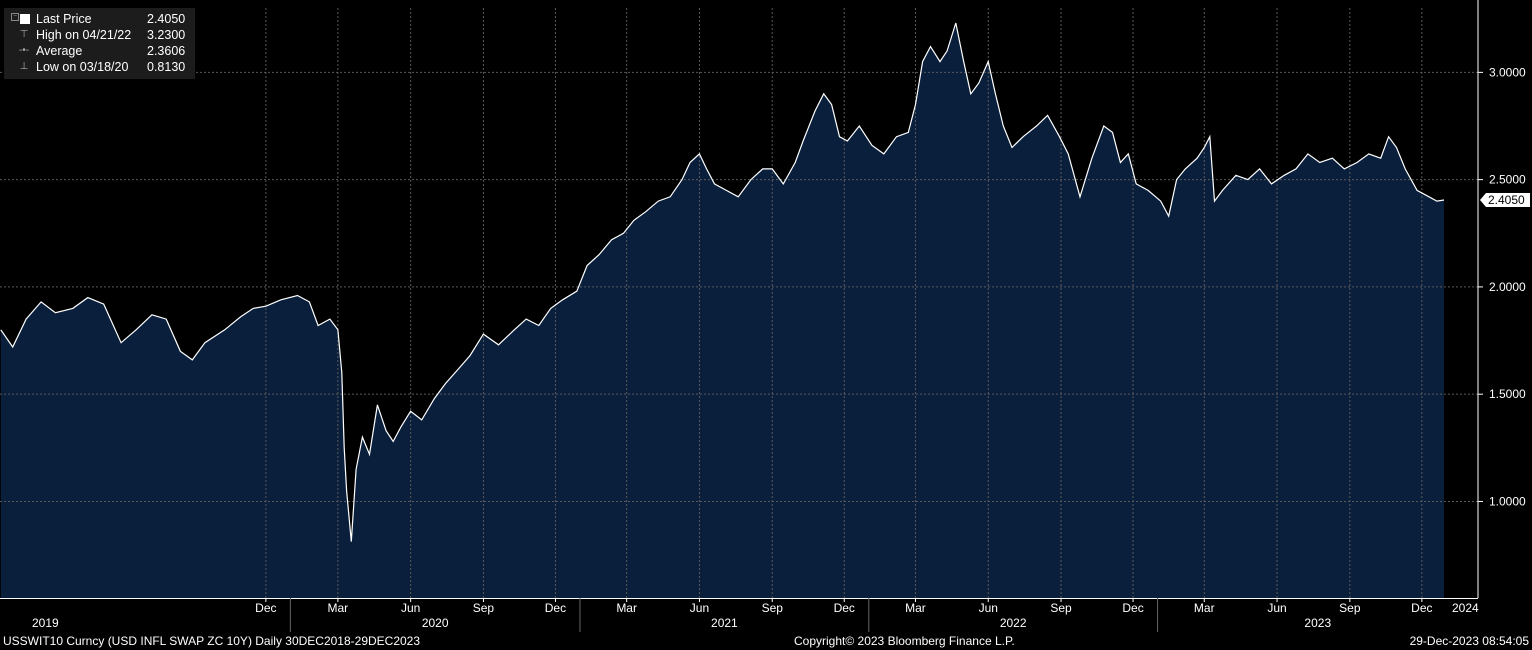  What do you see at coordinates (166, 51) in the screenshot?
I see `legend-value: 2.3606` at bounding box center [166, 51].